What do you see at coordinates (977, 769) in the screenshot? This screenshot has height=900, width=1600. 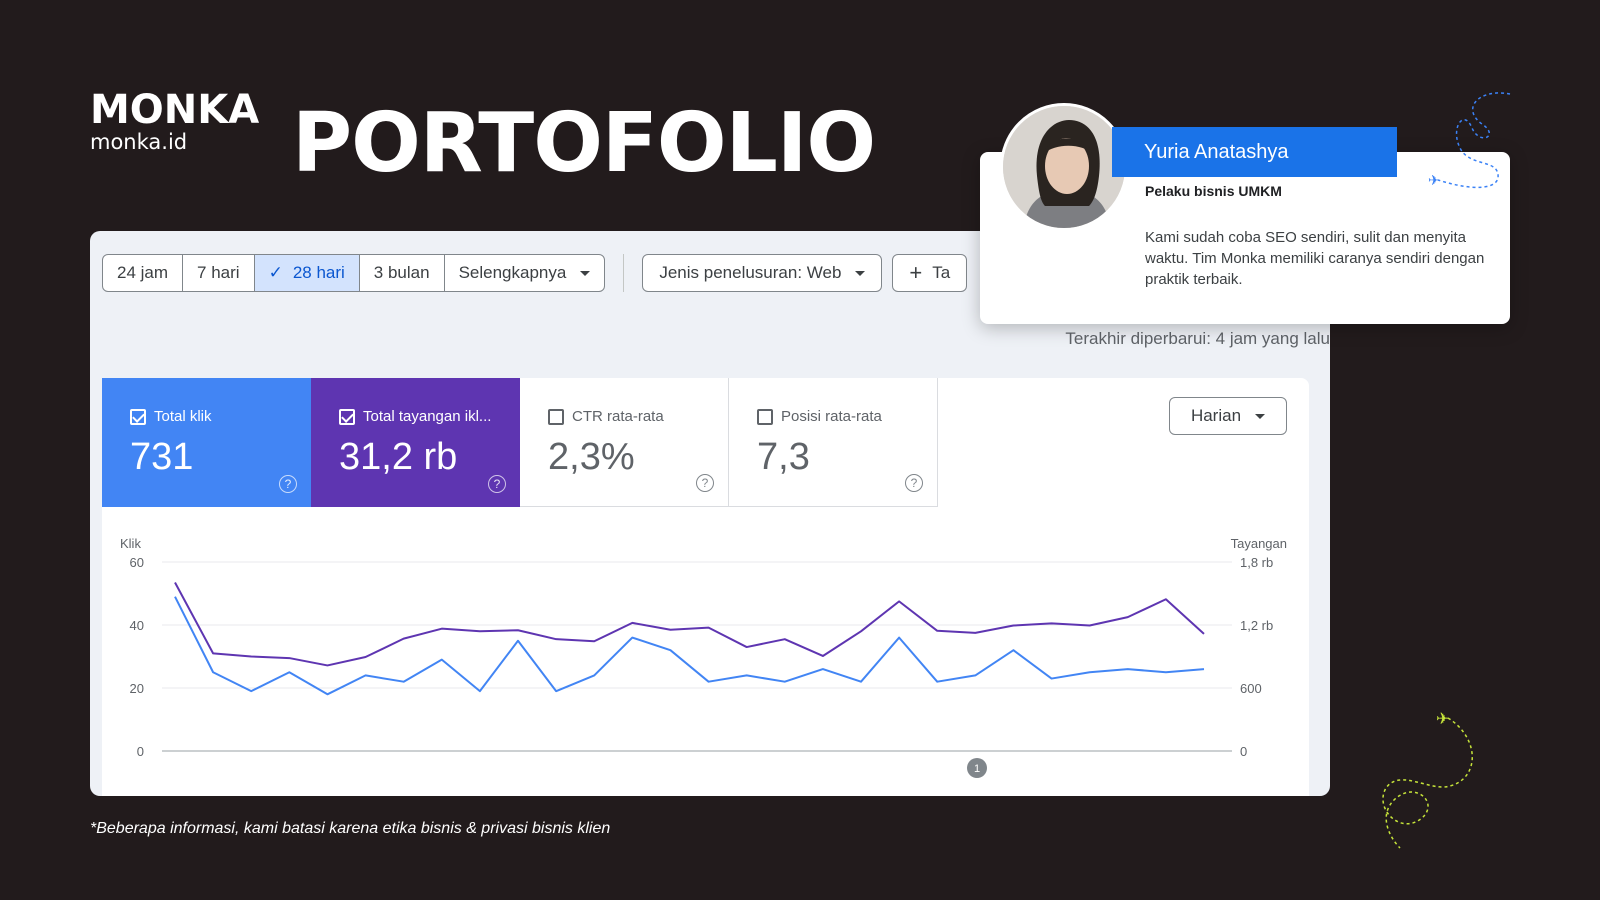 I see `annotation-label: 1` at bounding box center [977, 769].